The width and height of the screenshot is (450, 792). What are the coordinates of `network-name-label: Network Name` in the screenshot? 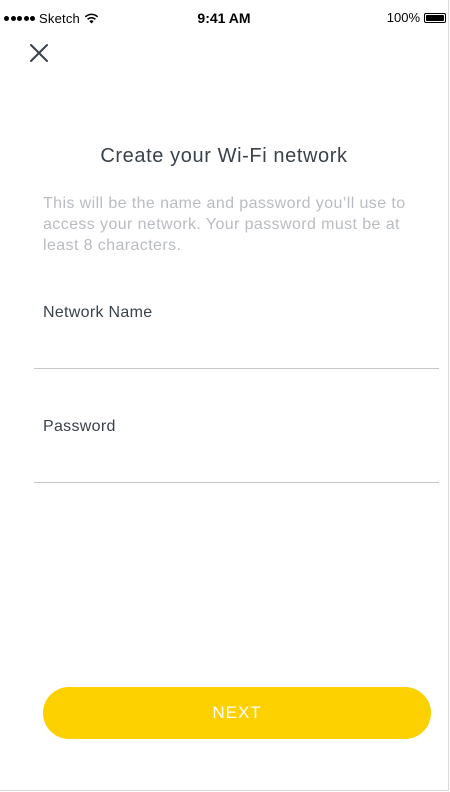 It's located at (98, 312).